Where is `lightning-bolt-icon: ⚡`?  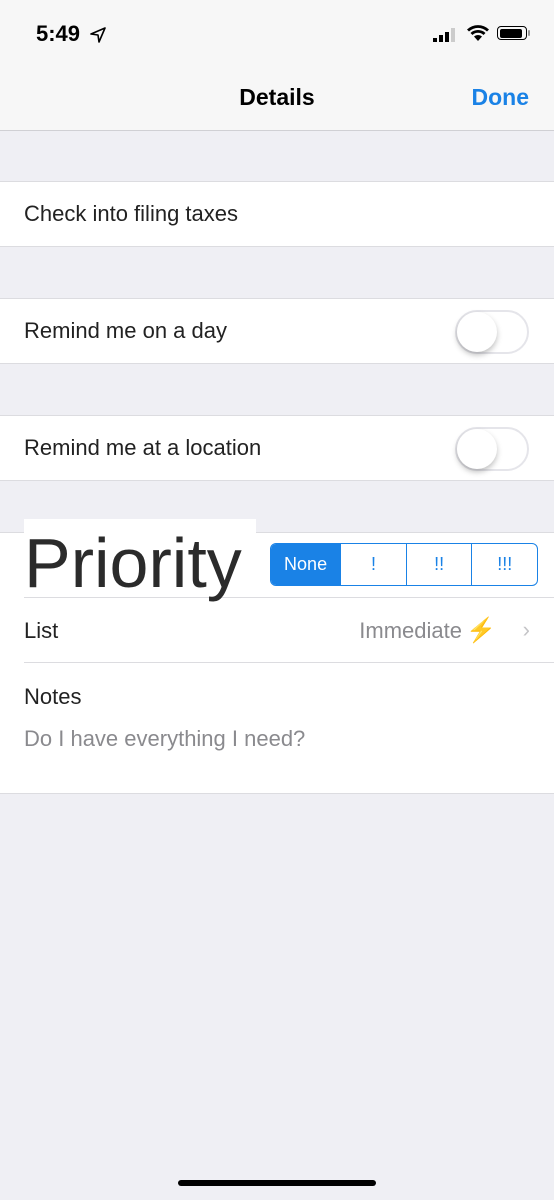 lightning-bolt-icon: ⚡ is located at coordinates (481, 630).